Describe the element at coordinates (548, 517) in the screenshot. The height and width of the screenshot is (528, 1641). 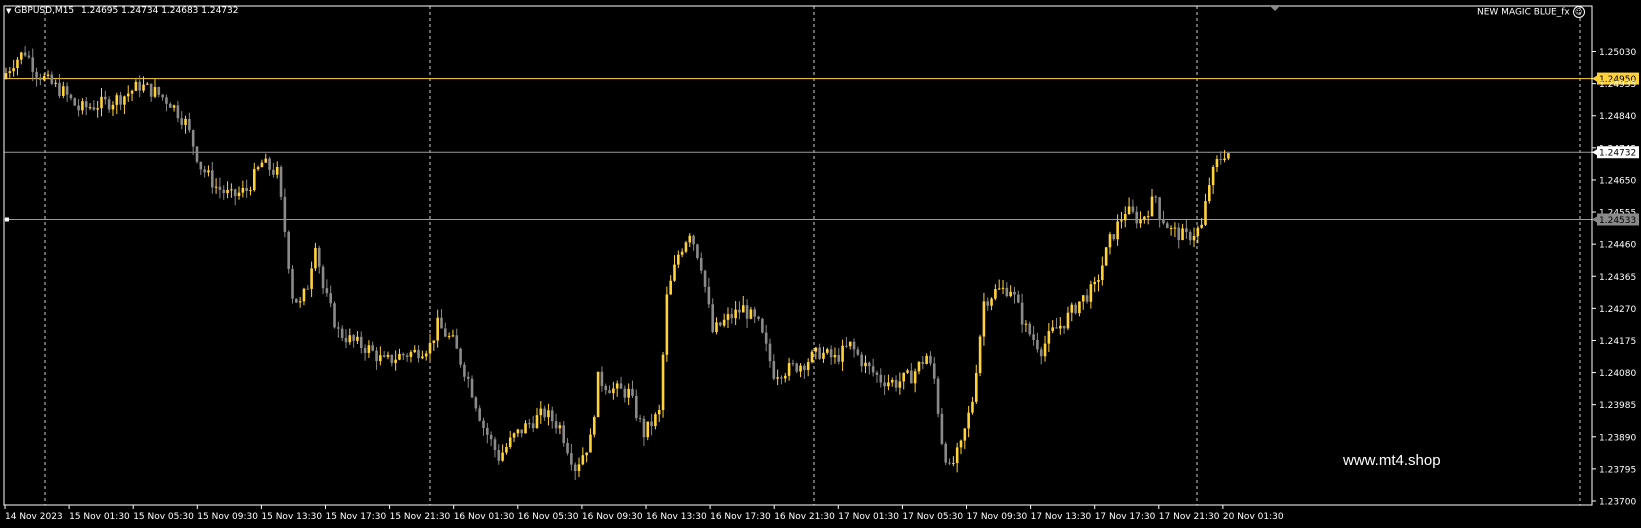
I see `time-label: 16 Nov 05:30` at that location.